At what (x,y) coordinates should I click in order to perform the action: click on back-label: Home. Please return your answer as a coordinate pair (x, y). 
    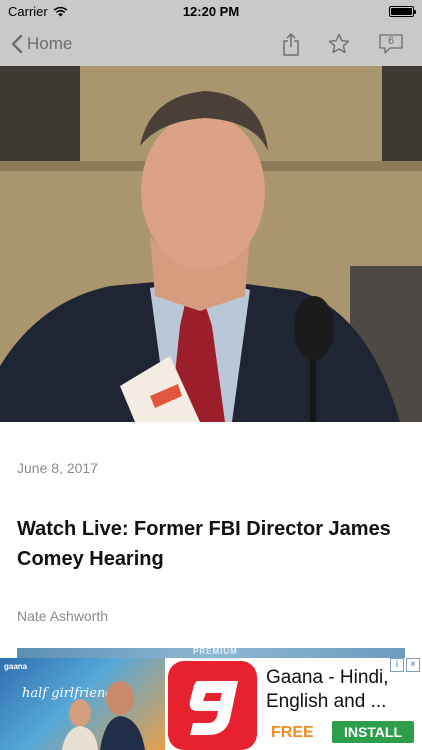
    Looking at the image, I should click on (50, 43).